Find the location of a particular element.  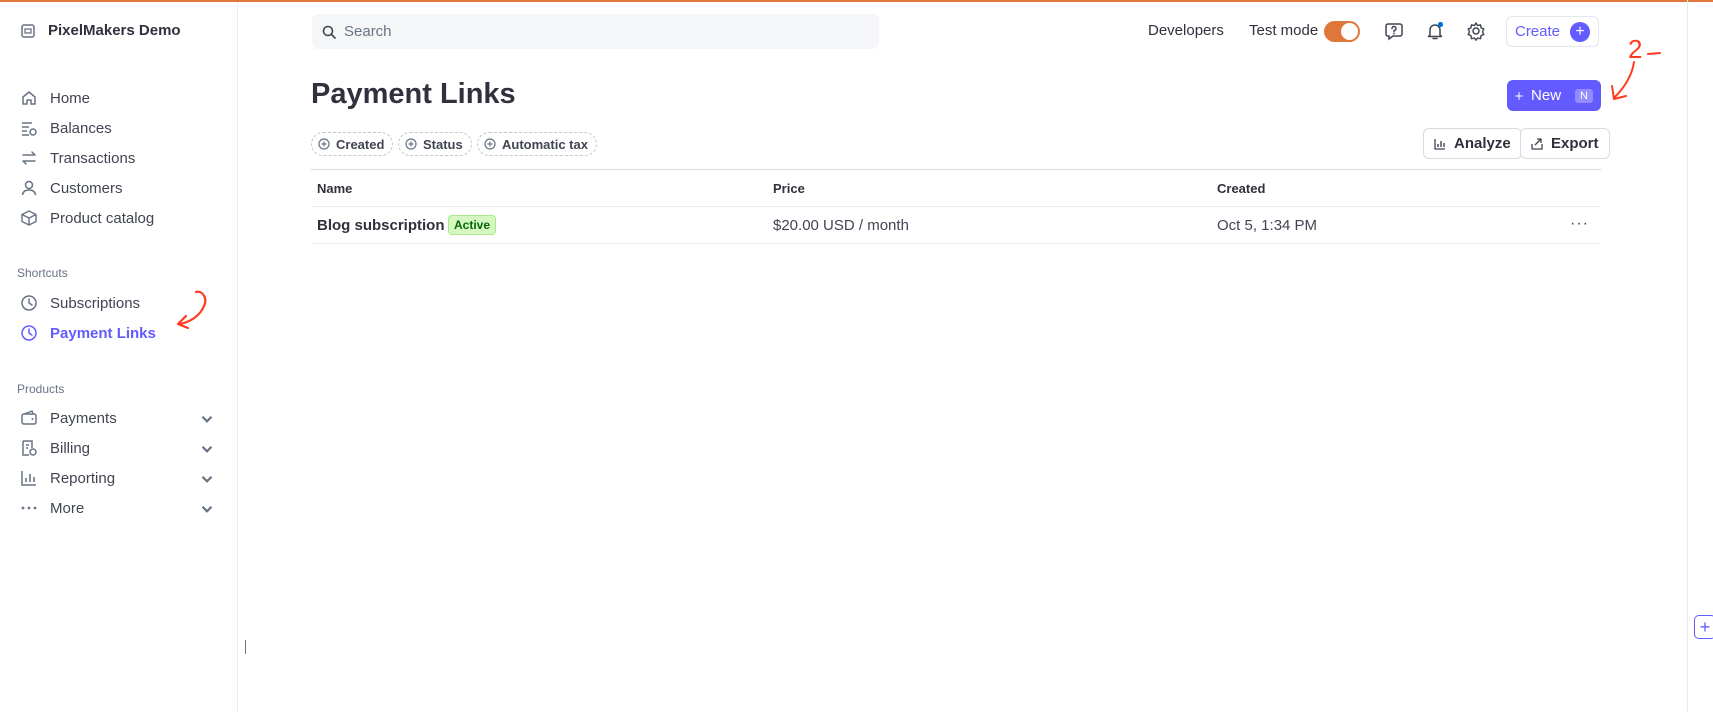

column-header-price: Price is located at coordinates (789, 188).